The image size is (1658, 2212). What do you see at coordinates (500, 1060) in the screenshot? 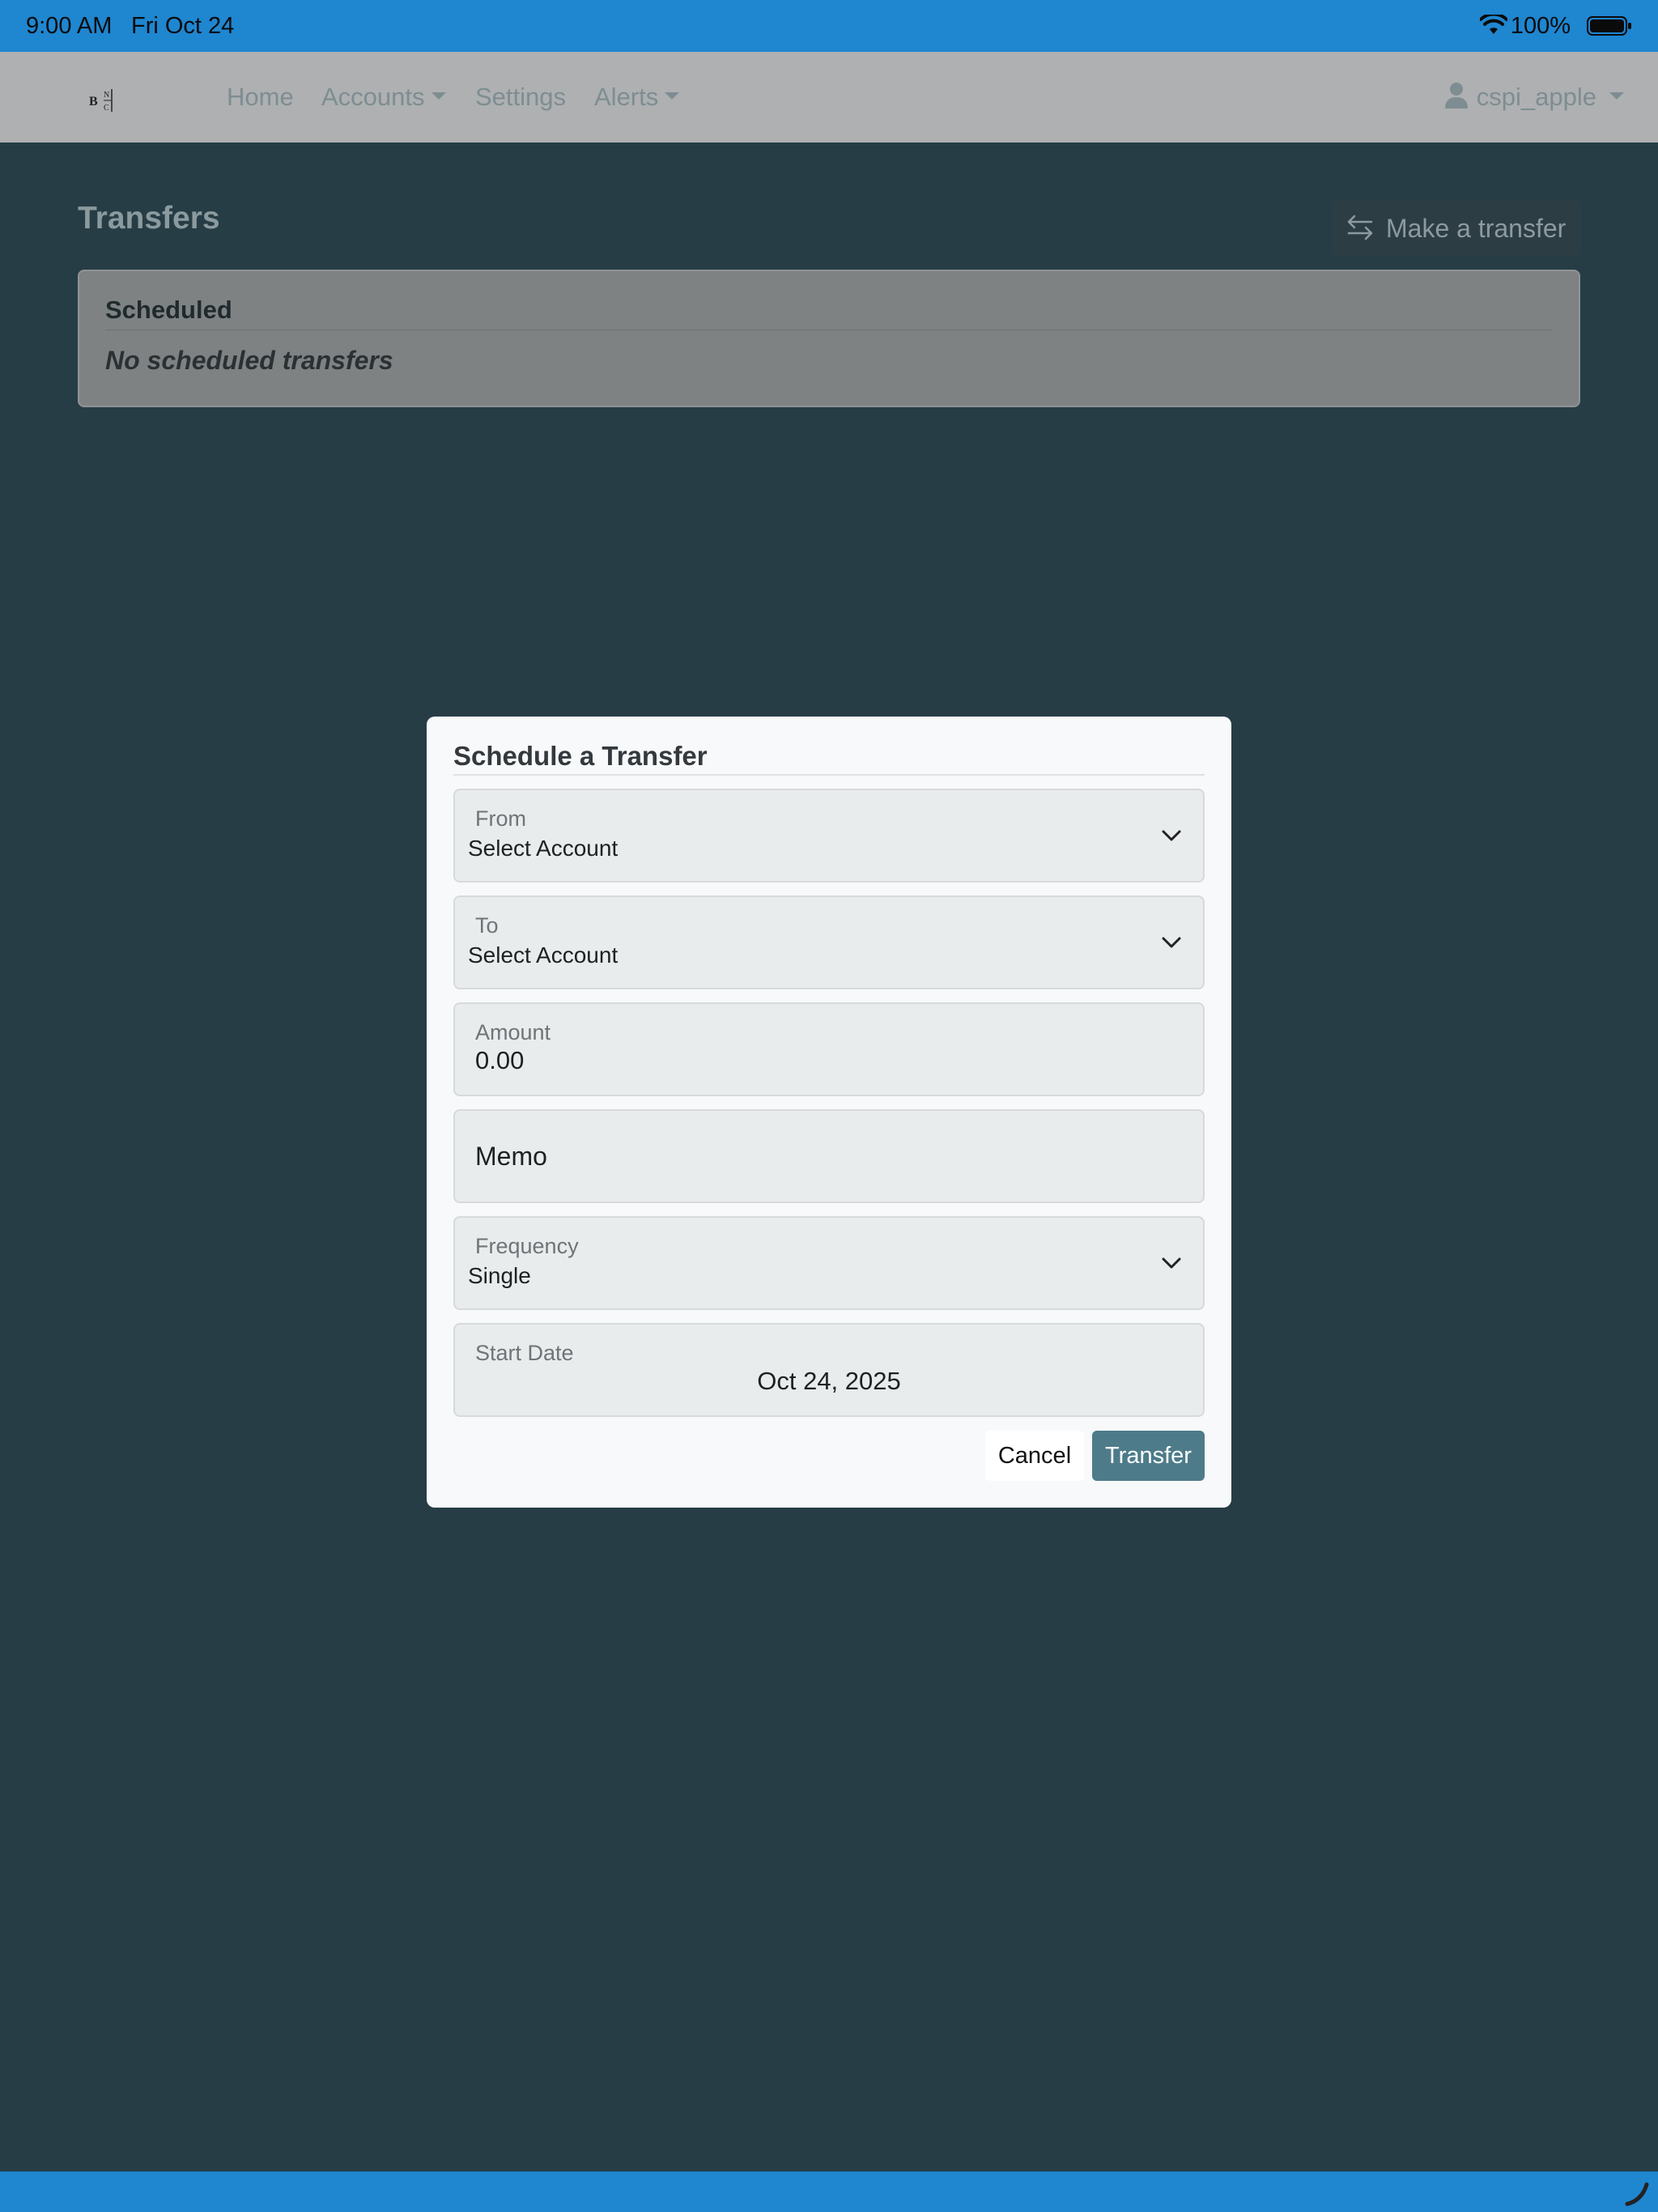
I see `amount-value: 0.00` at bounding box center [500, 1060].